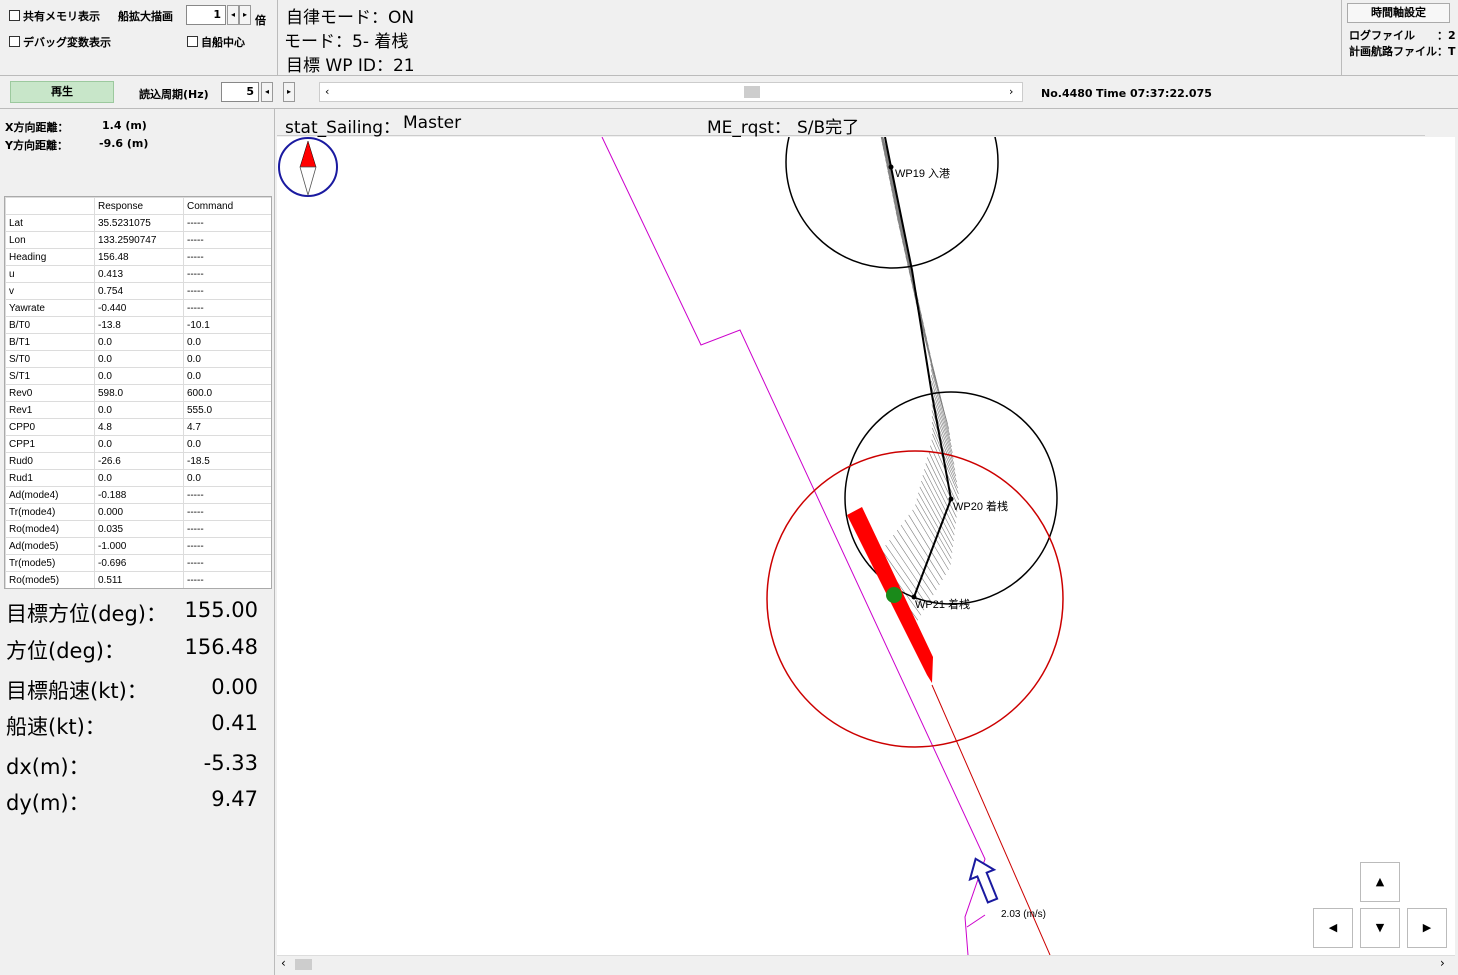 This screenshot has height=975, width=1458. Describe the element at coordinates (50, 359) in the screenshot. I see `table-cell: S/T0` at that location.